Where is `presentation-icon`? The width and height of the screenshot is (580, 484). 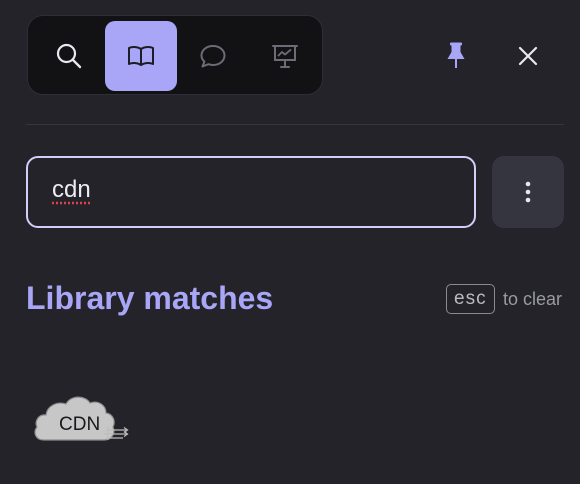 presentation-icon is located at coordinates (285, 56).